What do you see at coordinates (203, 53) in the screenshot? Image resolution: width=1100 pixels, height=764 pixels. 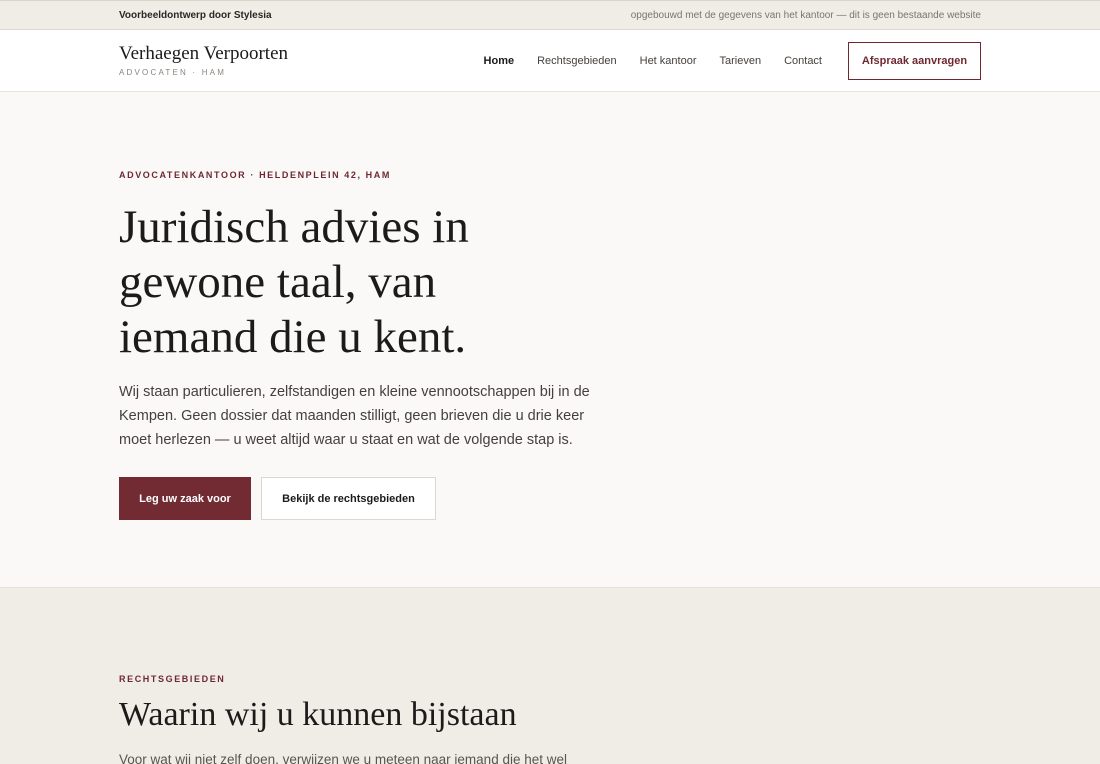 I see `brand-name: Verhaegen Verpoorten` at bounding box center [203, 53].